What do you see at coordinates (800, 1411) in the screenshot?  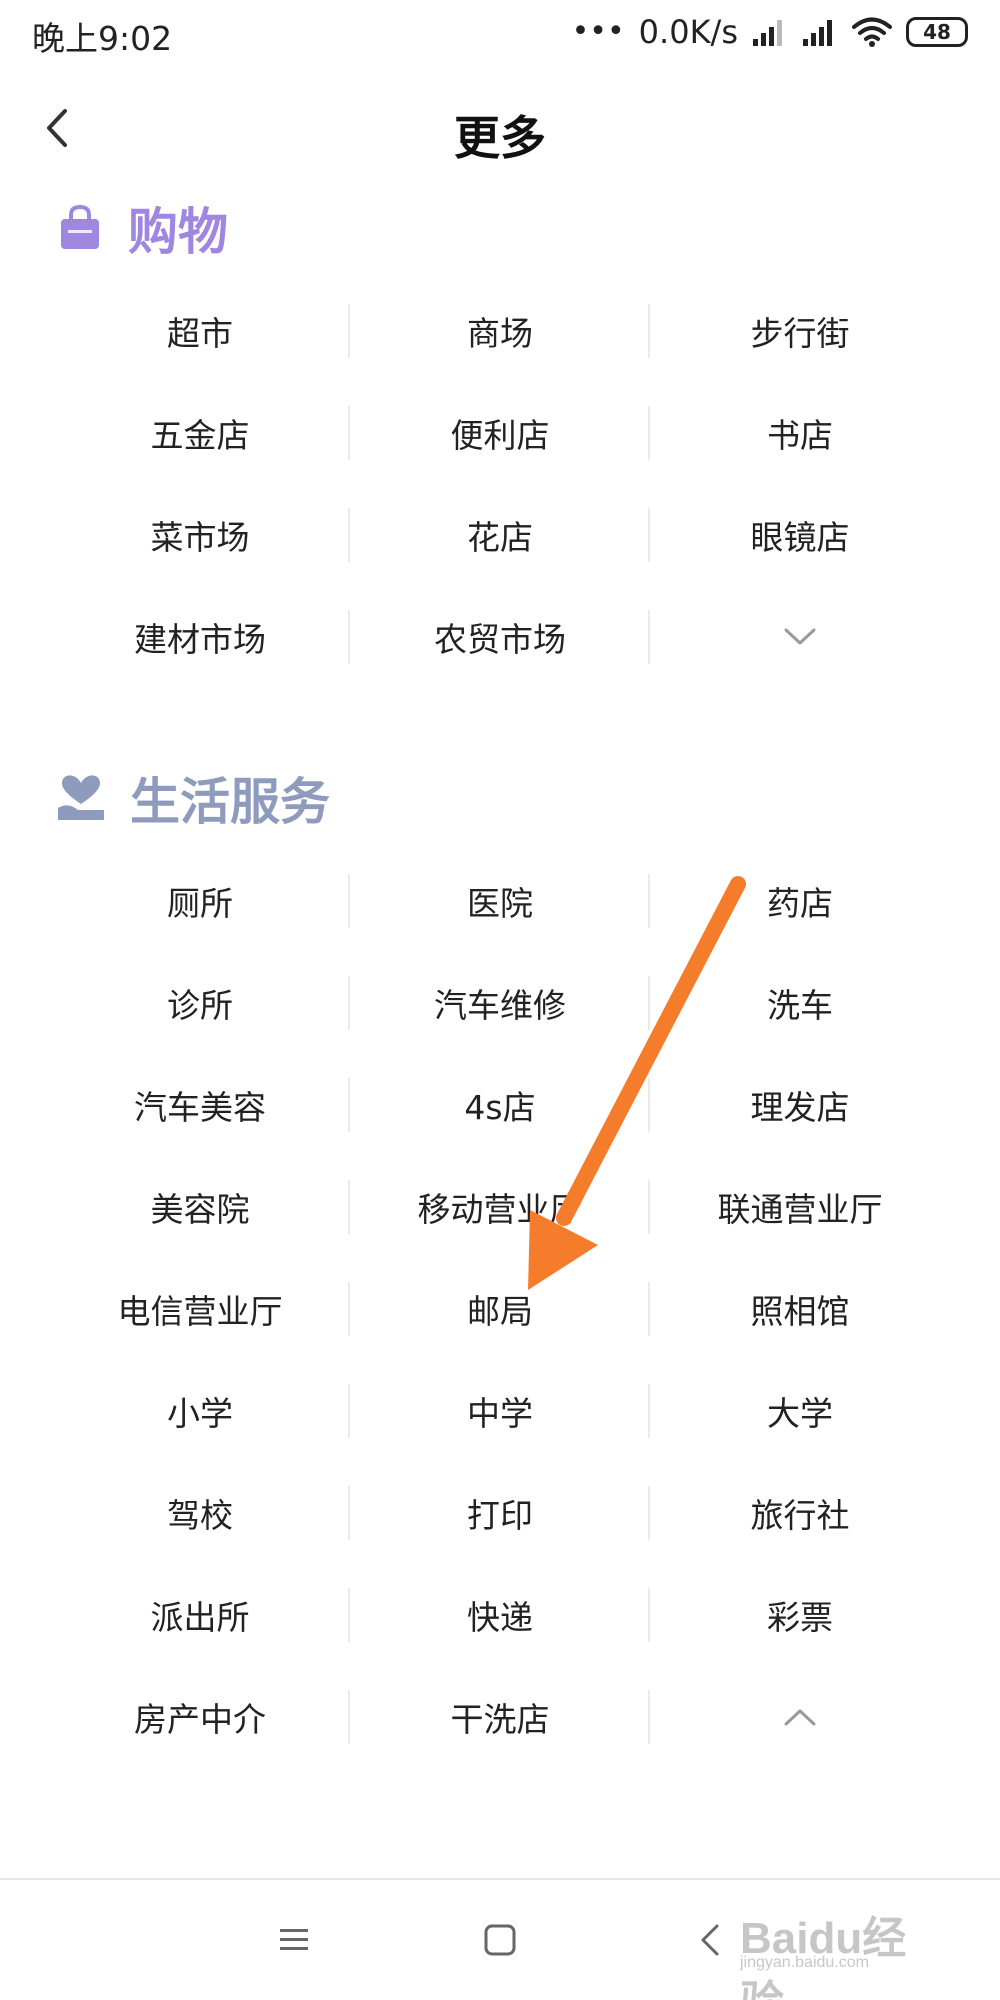 I see `category-item: 大学` at bounding box center [800, 1411].